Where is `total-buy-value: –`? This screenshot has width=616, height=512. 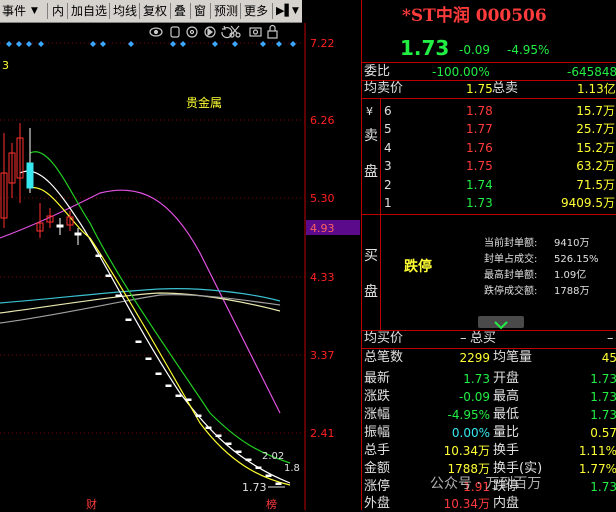
total-buy-value: – is located at coordinates (610, 338).